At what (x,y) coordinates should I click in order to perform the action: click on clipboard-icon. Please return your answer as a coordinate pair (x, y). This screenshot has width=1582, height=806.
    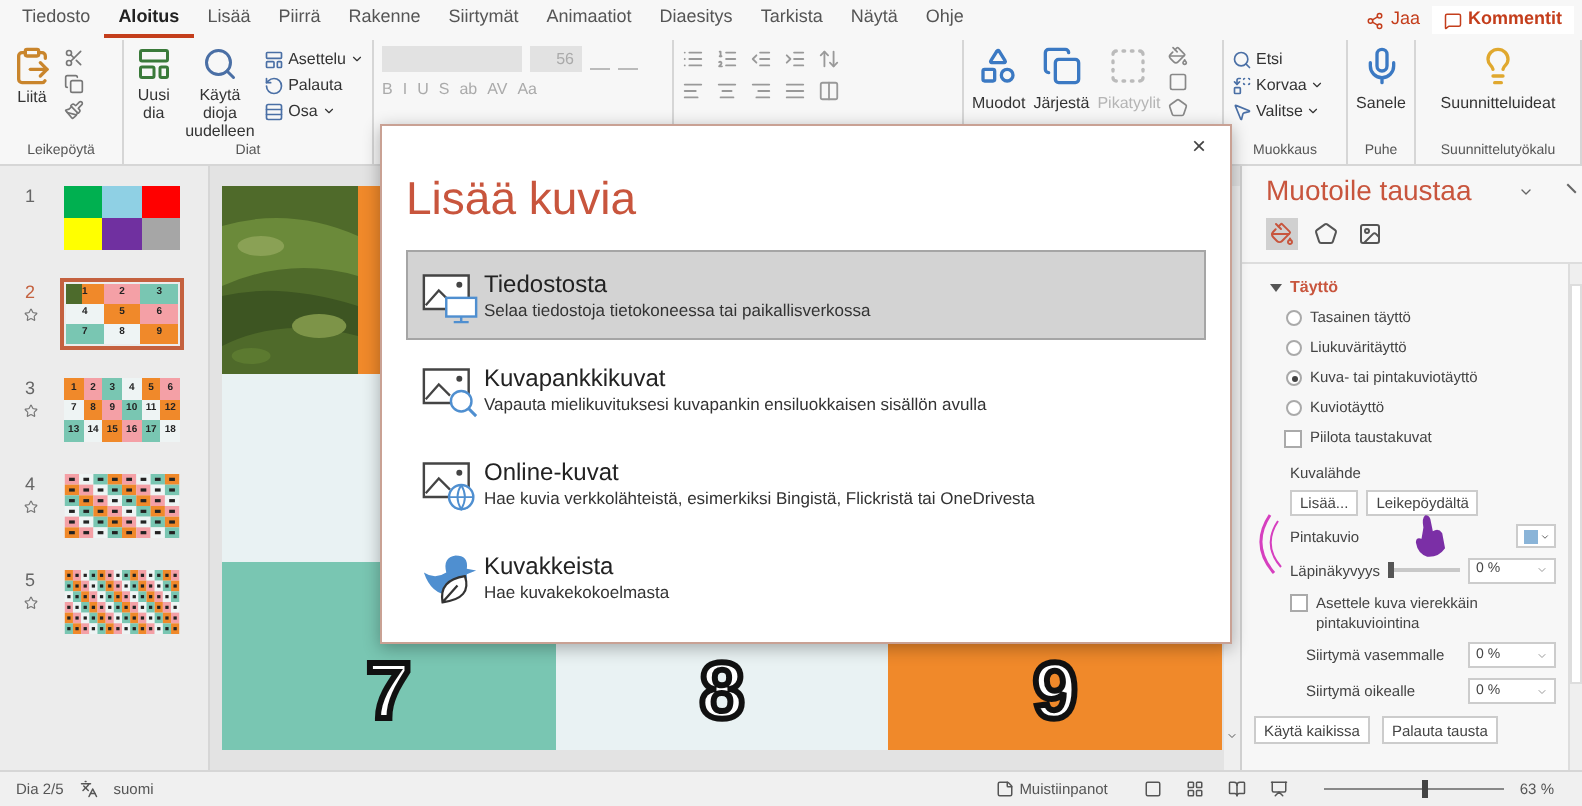
    Looking at the image, I should click on (32, 66).